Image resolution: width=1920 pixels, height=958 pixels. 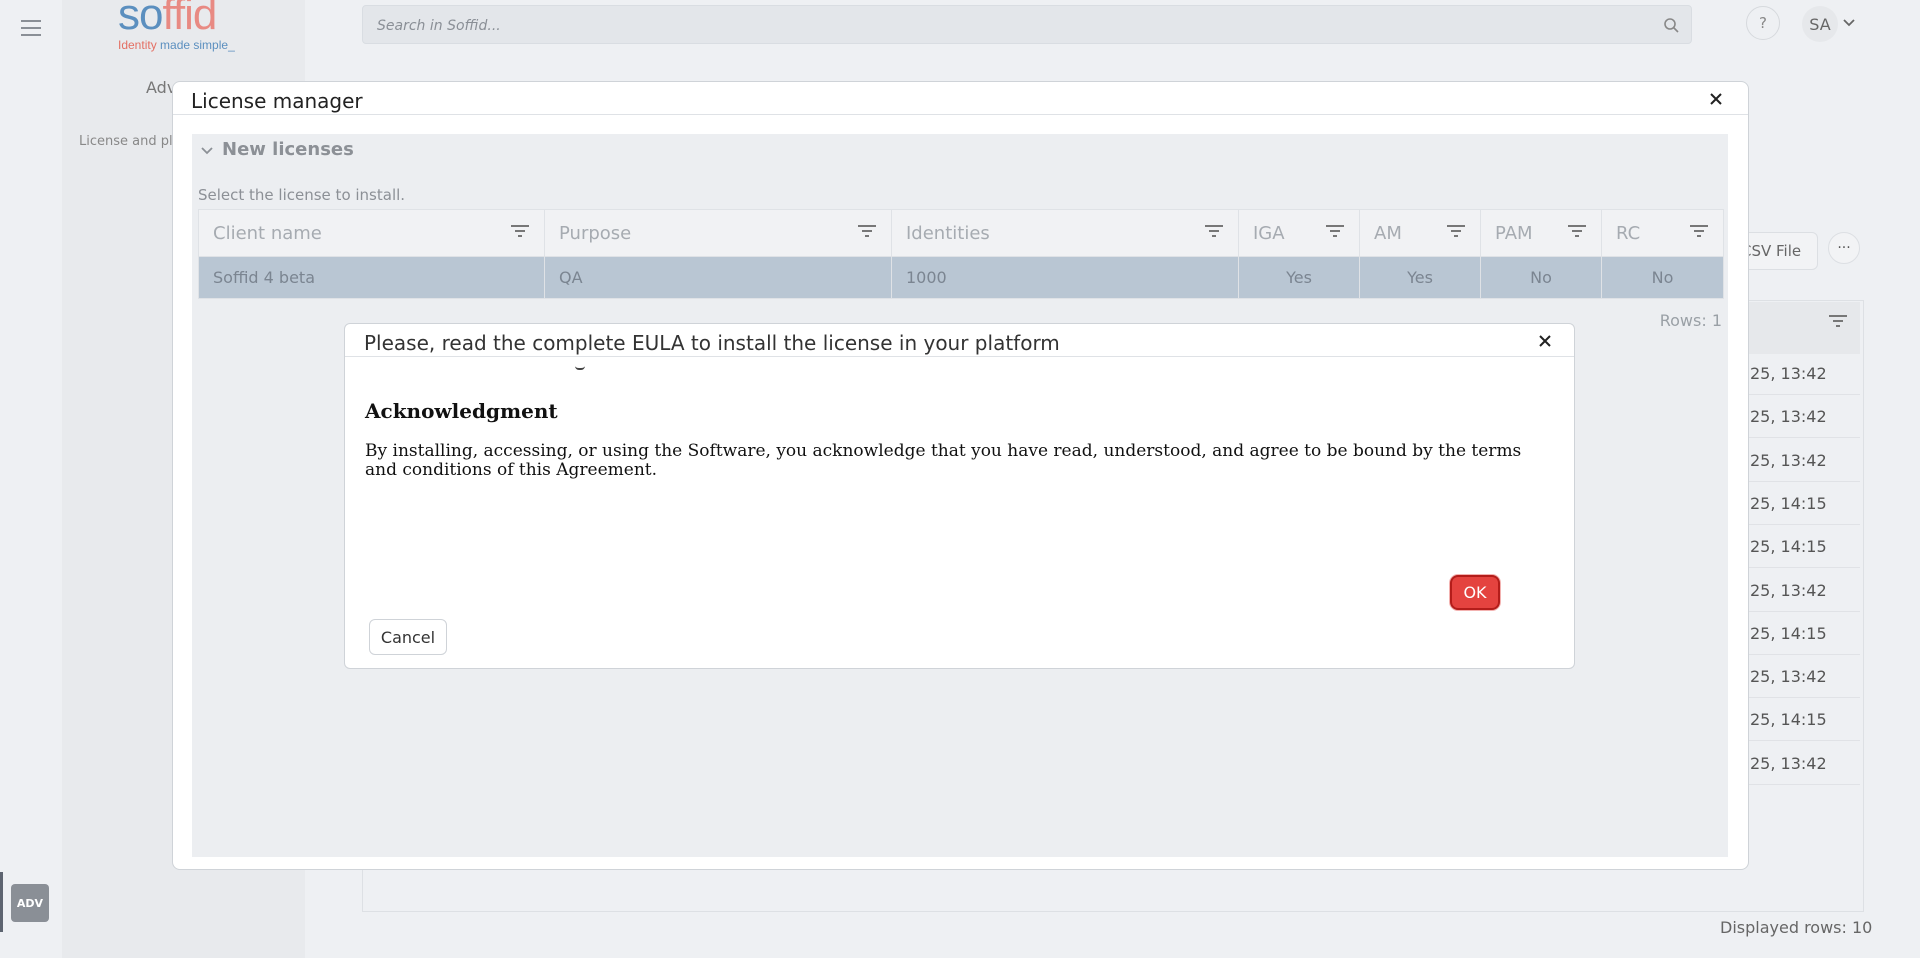 What do you see at coordinates (267, 233) in the screenshot?
I see `column-header-label: Client name` at bounding box center [267, 233].